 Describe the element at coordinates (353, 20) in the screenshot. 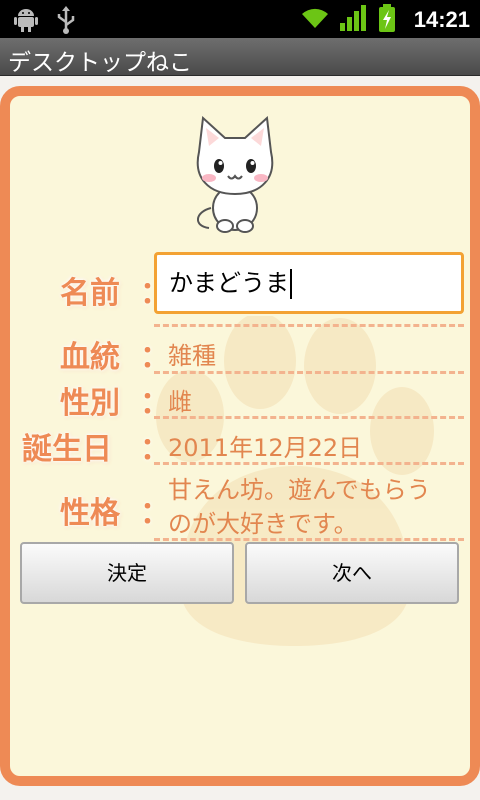

I see `signal-icon` at that location.